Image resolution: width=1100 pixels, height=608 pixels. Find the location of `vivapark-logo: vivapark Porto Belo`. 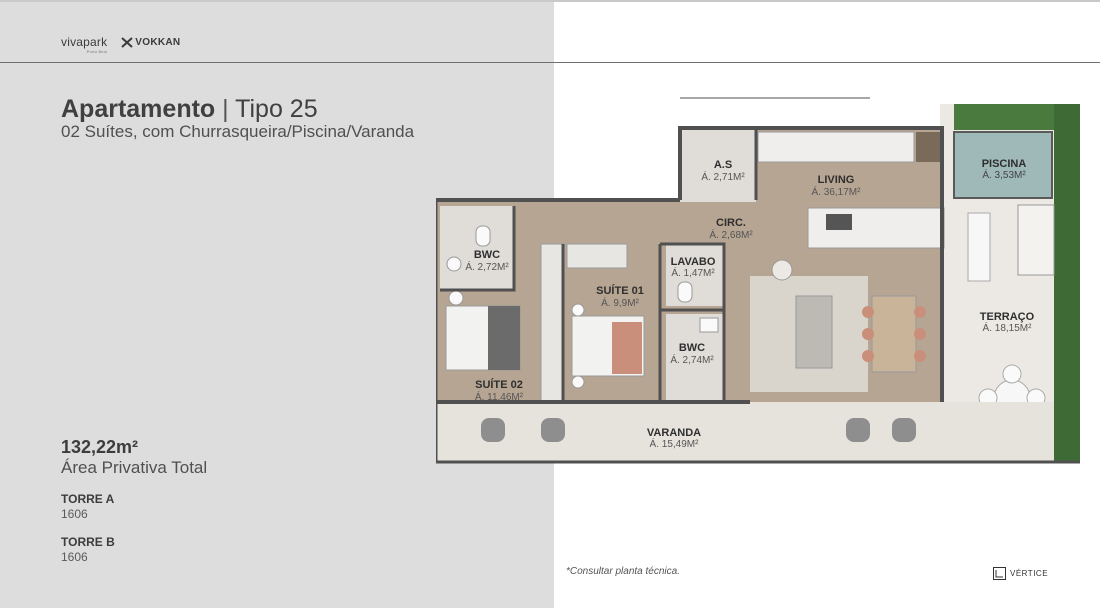

vivapark-logo: vivapark Porto Belo is located at coordinates (84, 44).